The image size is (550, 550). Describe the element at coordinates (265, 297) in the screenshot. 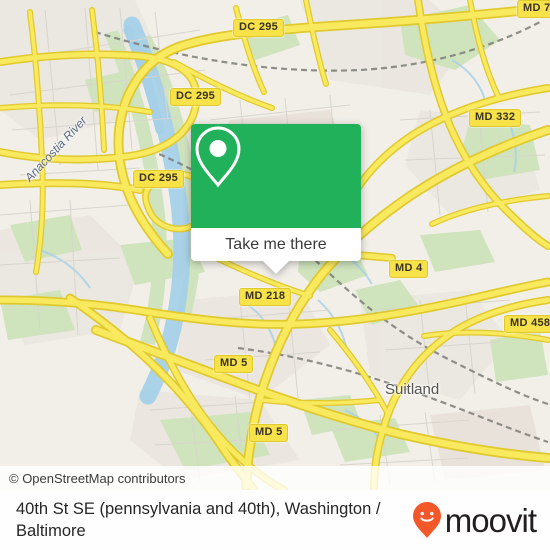

I see `road-shield: MD 218` at that location.